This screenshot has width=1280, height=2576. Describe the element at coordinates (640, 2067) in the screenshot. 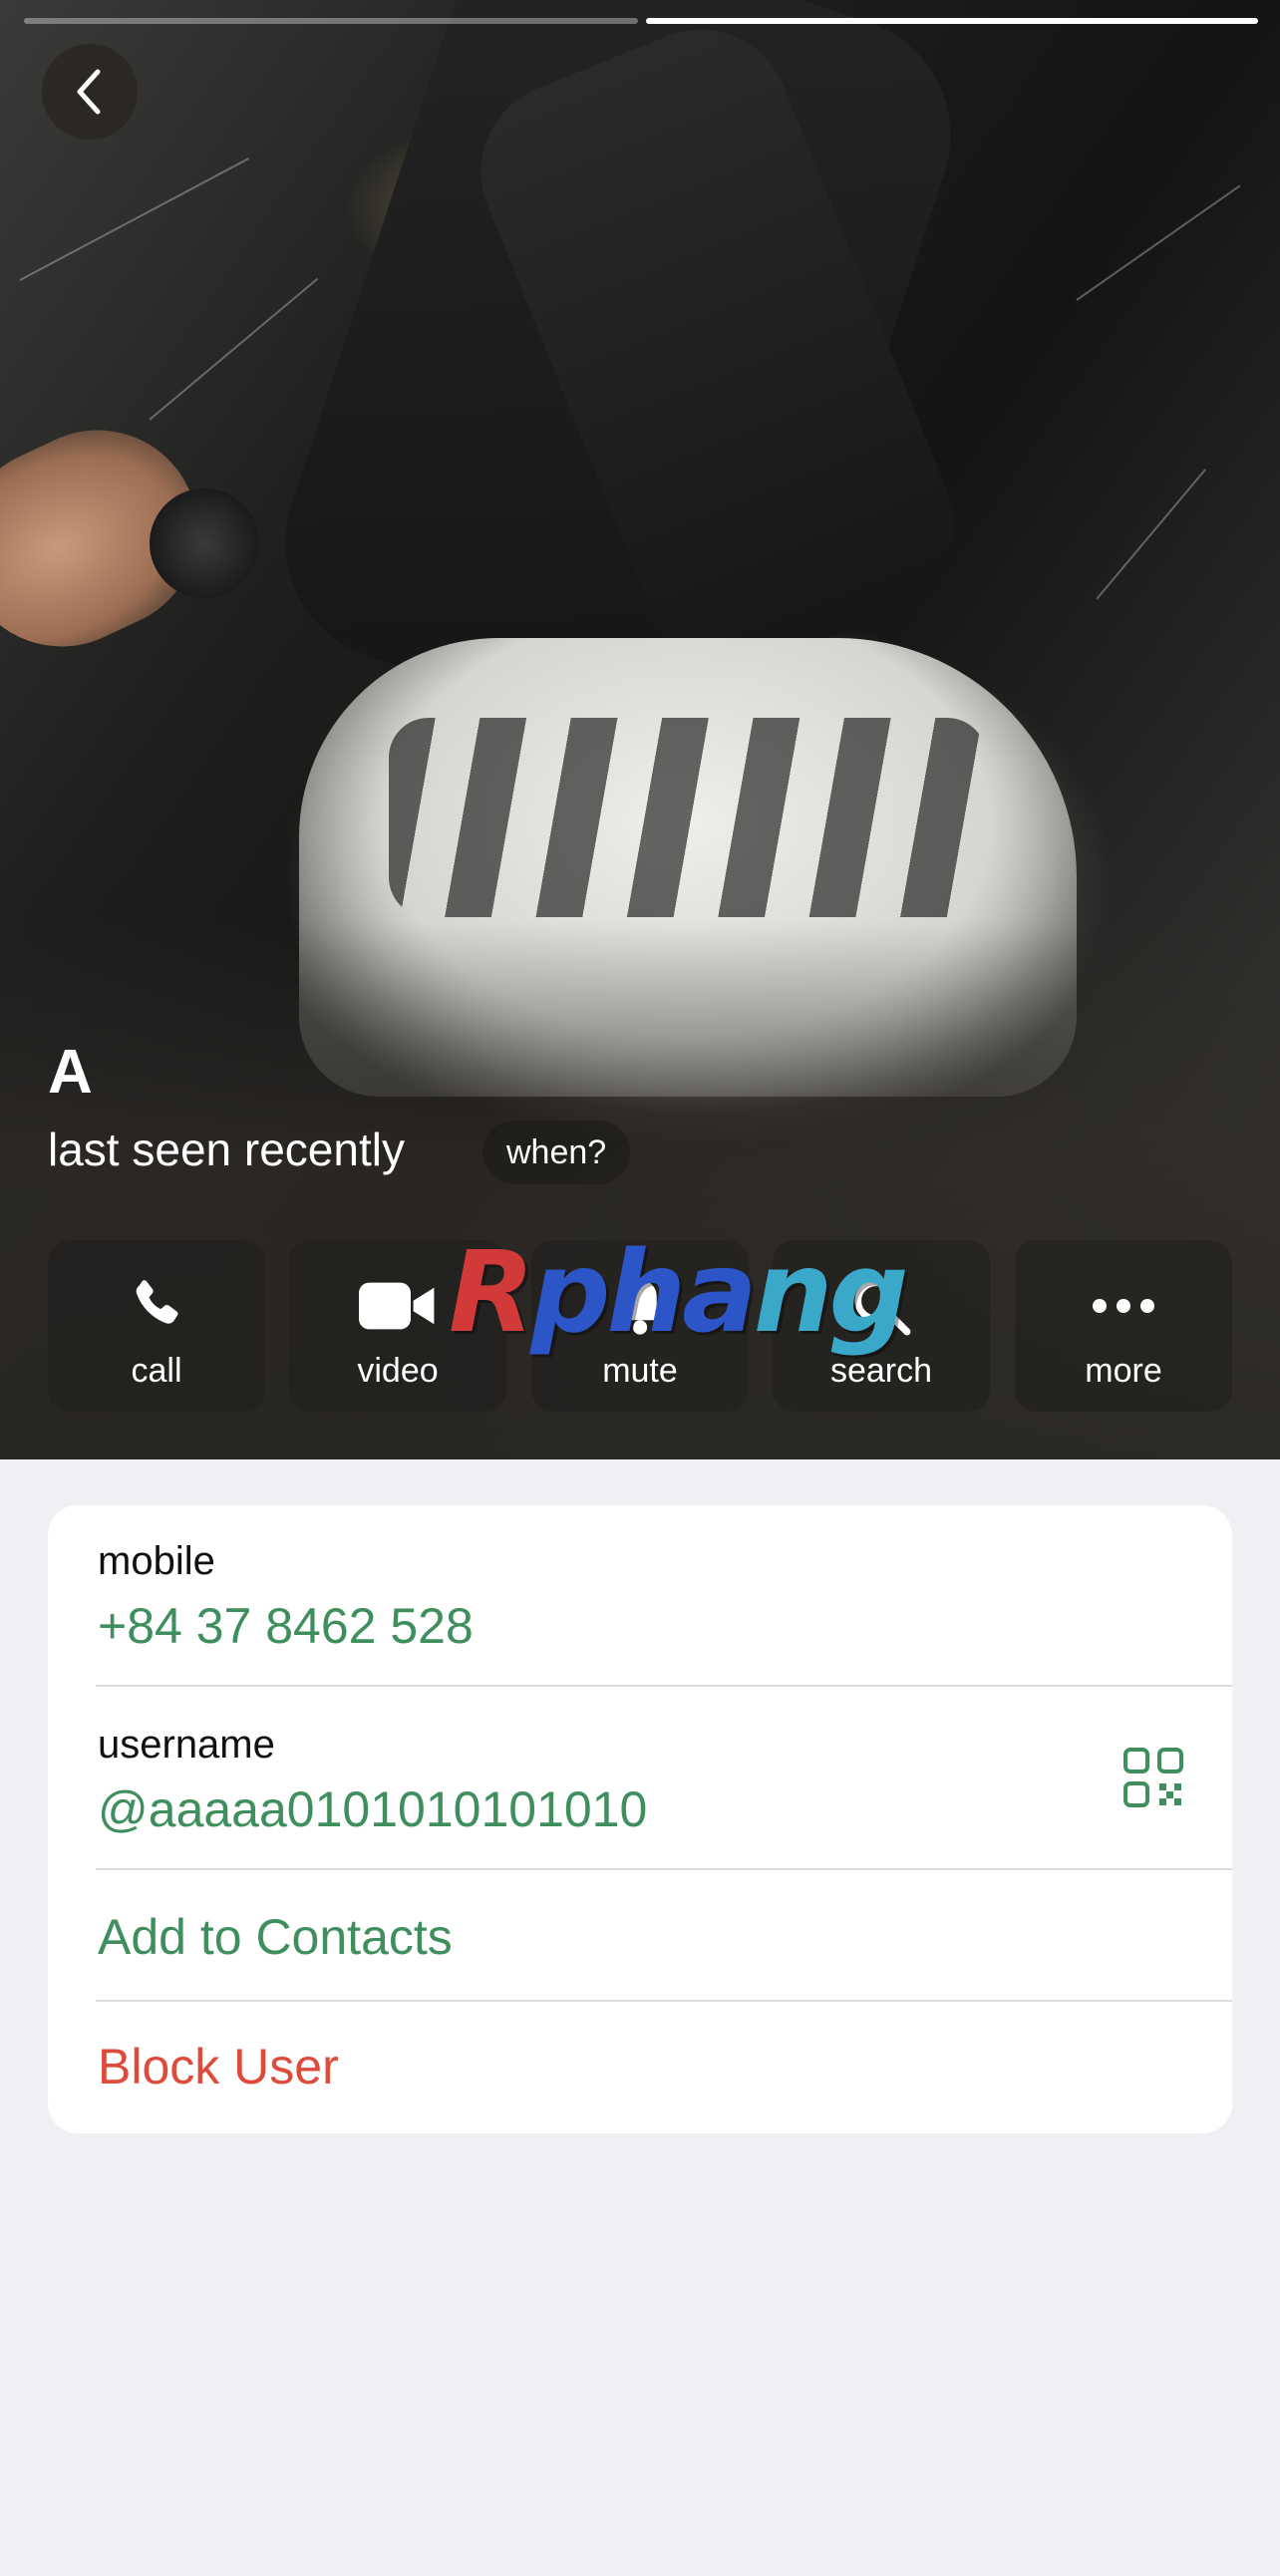

I see `block-user-row: Block User` at that location.